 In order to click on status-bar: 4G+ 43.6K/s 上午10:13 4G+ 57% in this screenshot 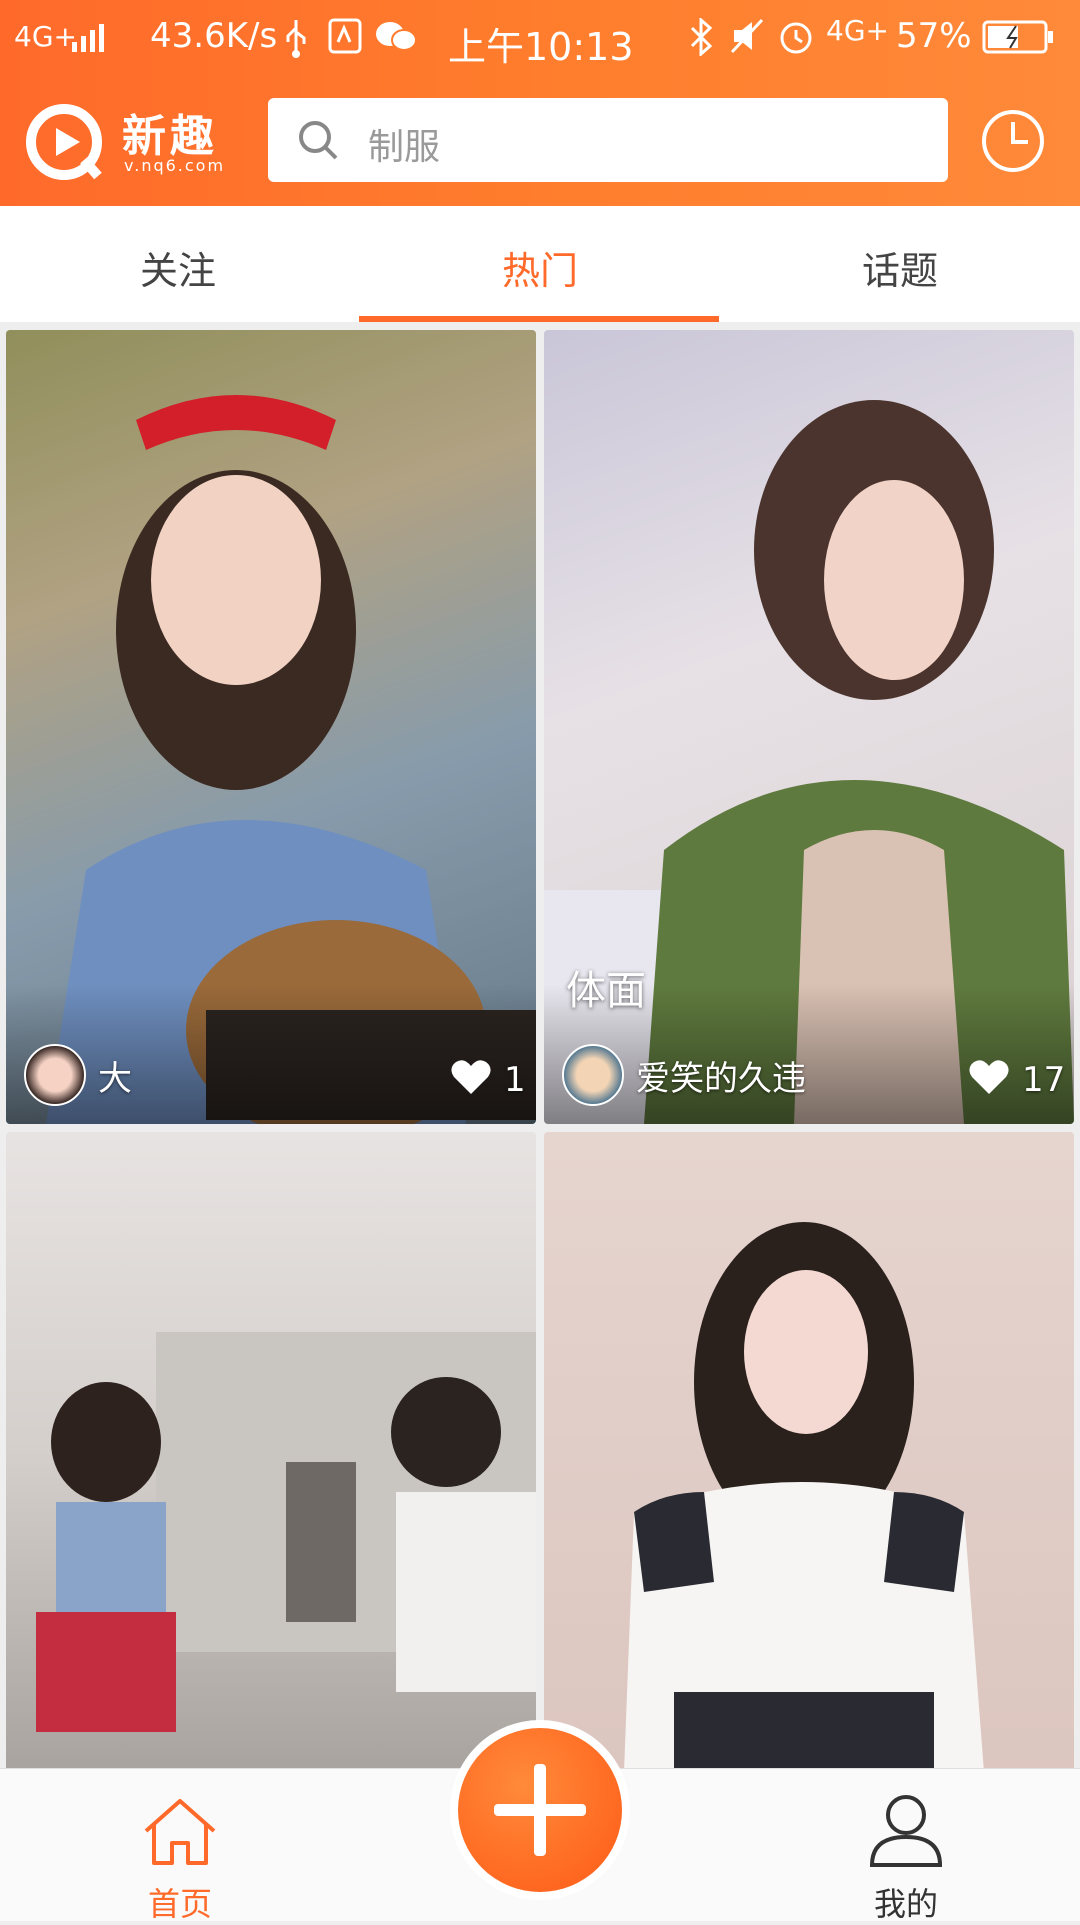, I will do `click(540, 38)`.